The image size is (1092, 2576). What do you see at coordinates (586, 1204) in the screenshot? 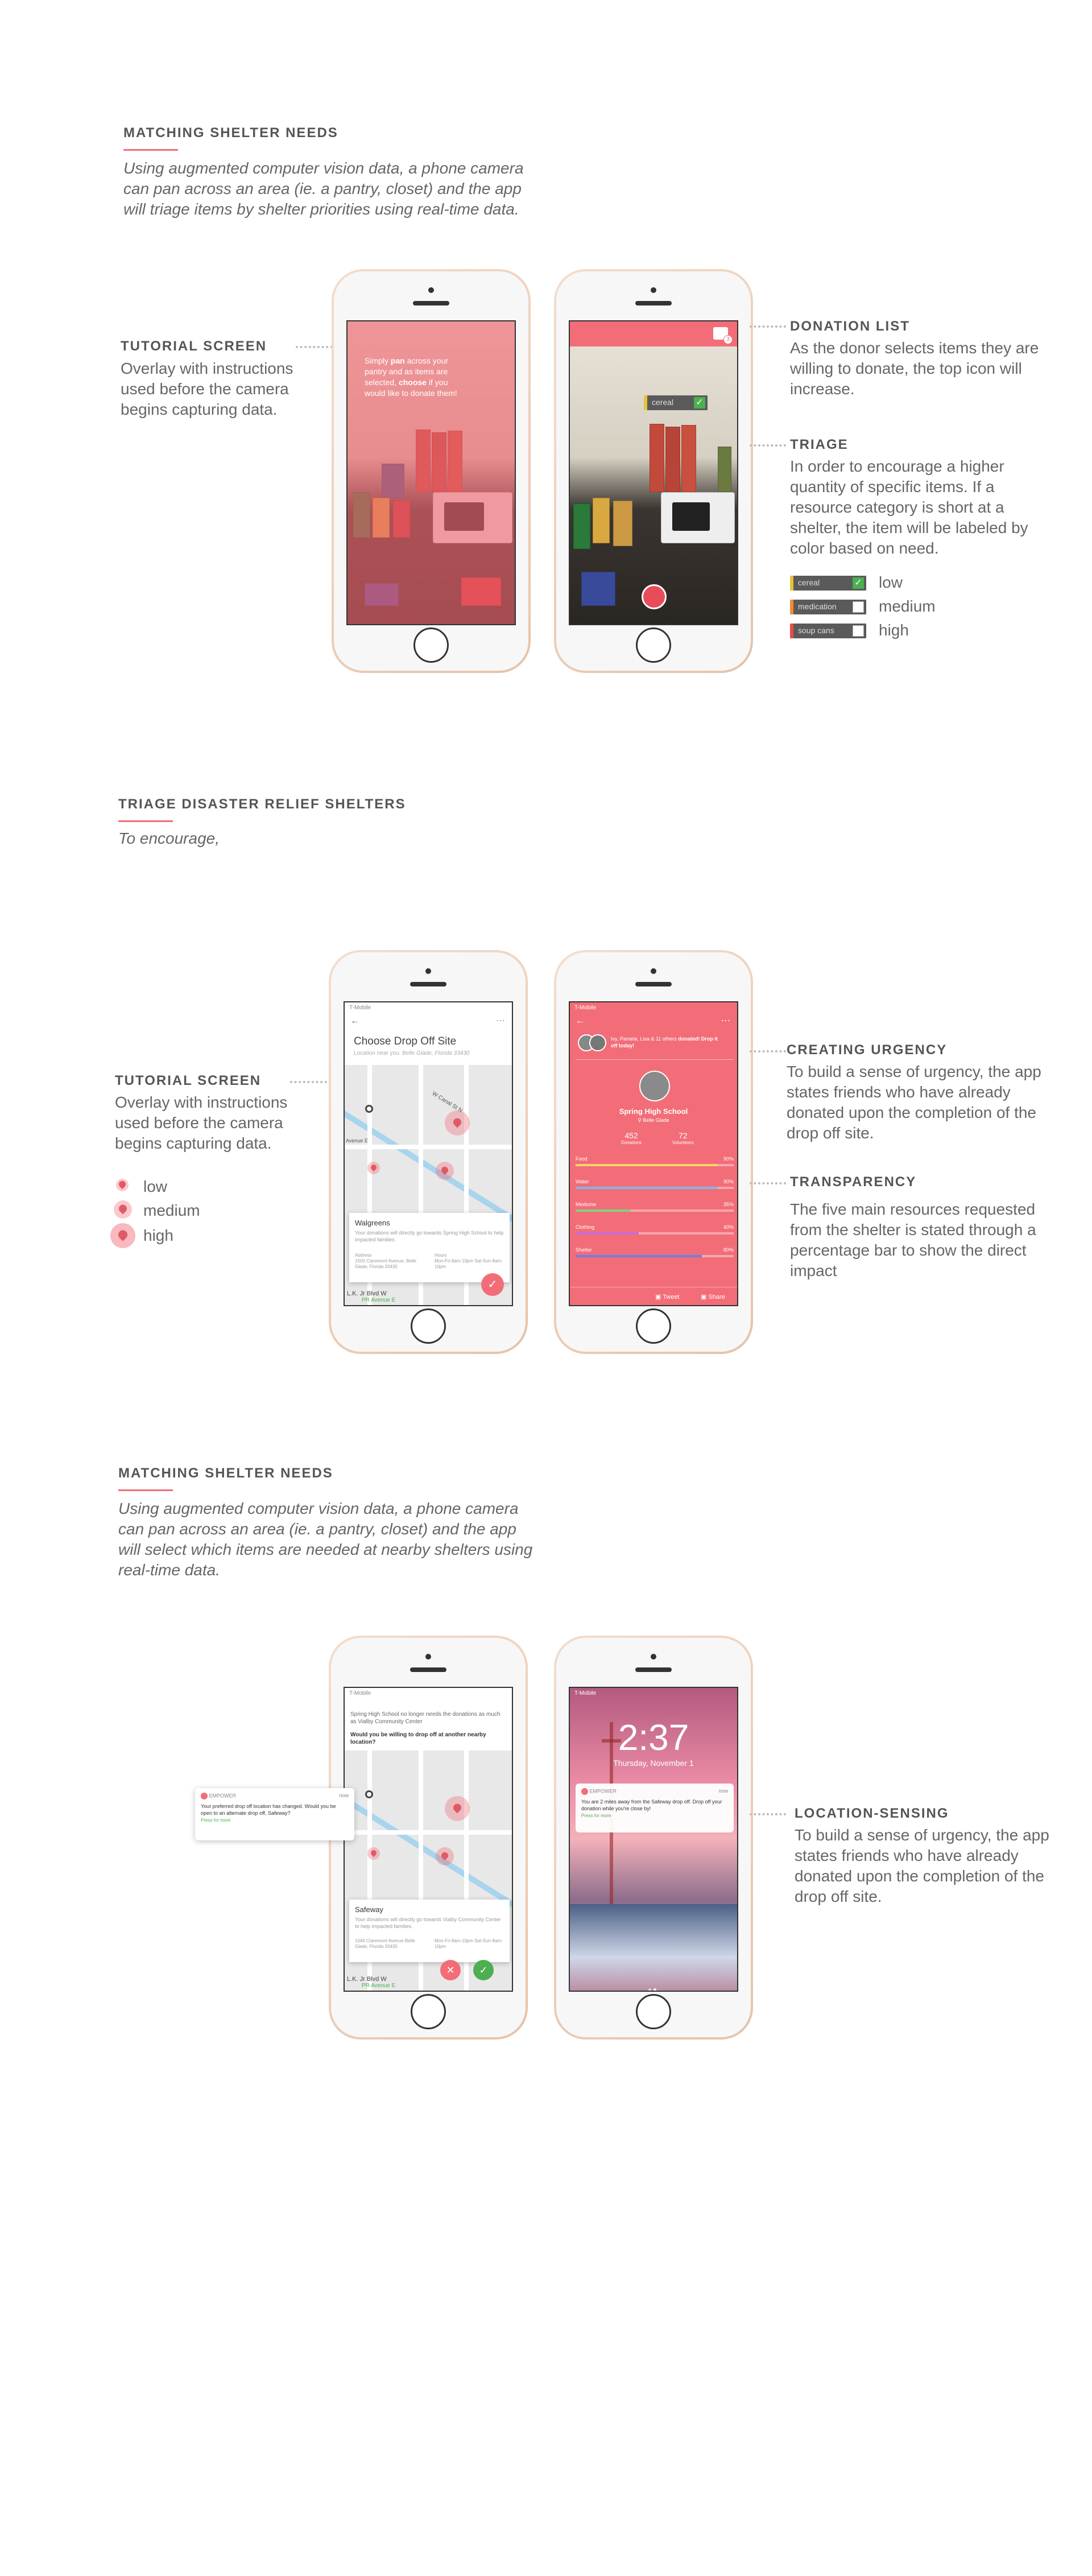
I see `resource-name: Medicine` at bounding box center [586, 1204].